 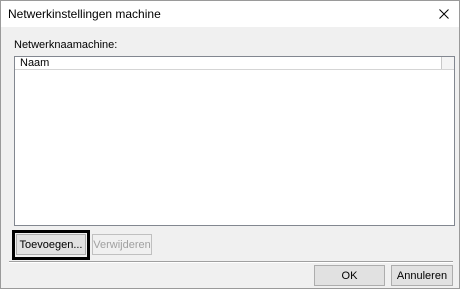 What do you see at coordinates (349, 275) in the screenshot?
I see `ok-button: OK` at bounding box center [349, 275].